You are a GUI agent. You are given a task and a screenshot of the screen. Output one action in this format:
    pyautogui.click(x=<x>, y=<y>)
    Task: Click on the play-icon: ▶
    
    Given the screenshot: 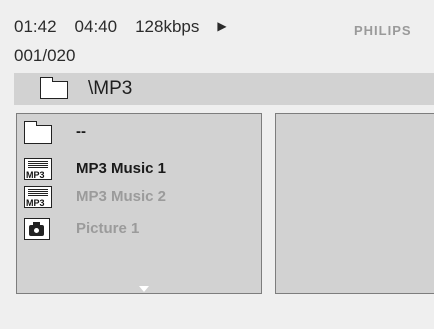 What is the action you would take?
    pyautogui.click(x=222, y=26)
    